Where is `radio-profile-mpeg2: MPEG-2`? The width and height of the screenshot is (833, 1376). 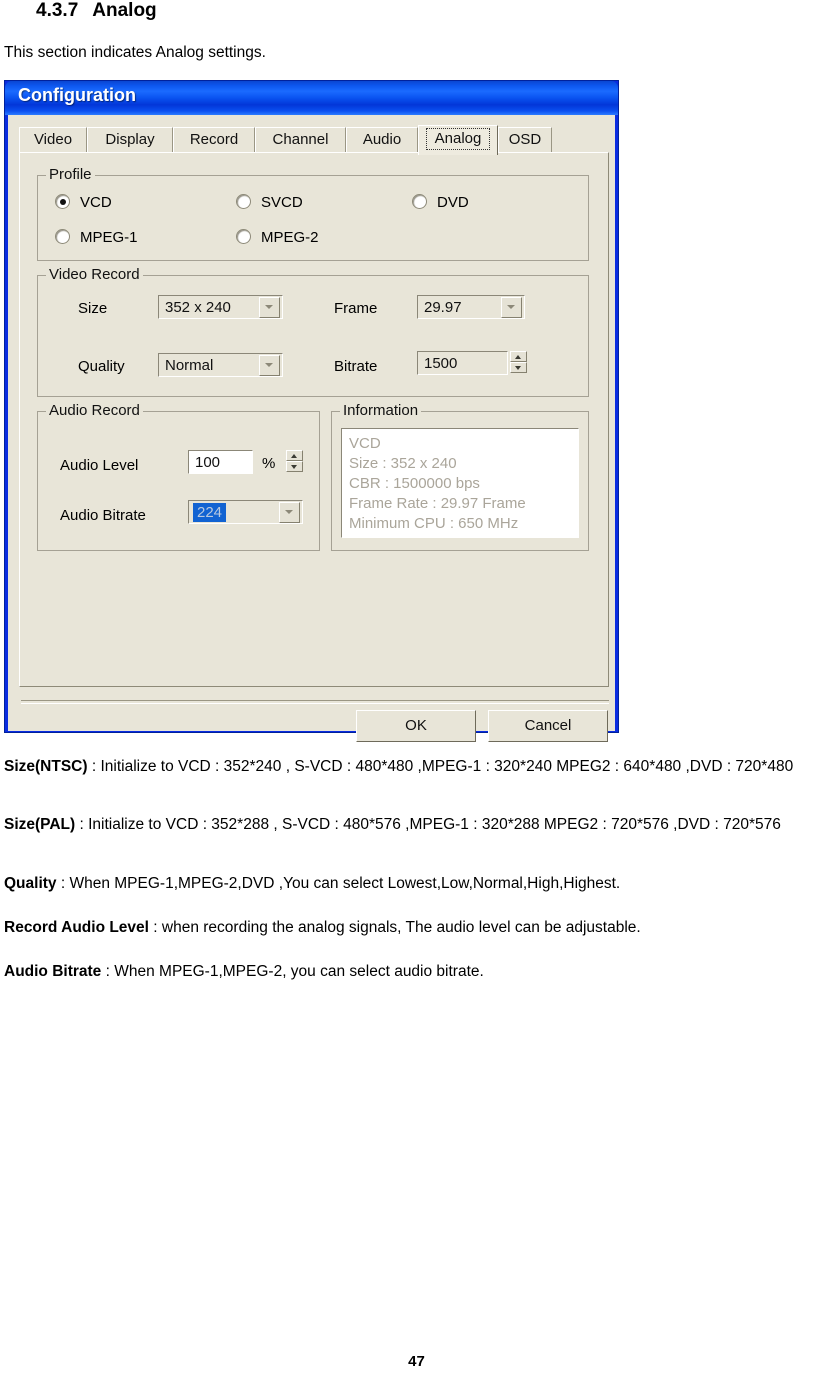 radio-profile-mpeg2: MPEG-2 is located at coordinates (277, 237).